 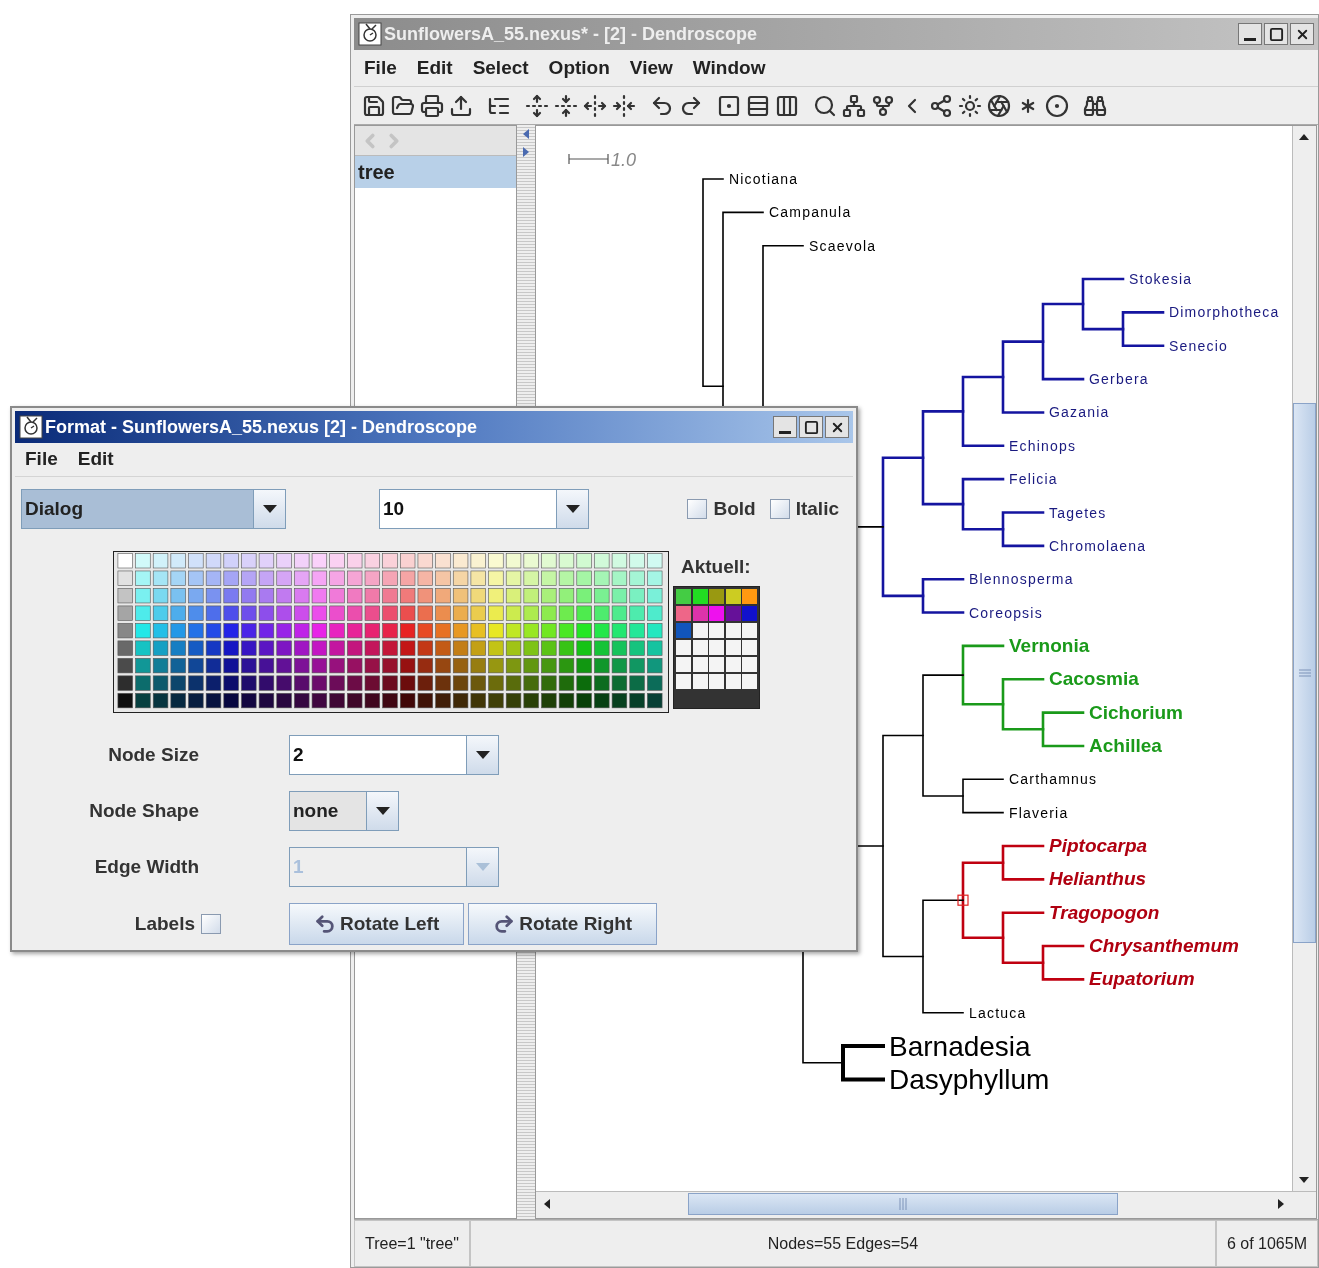 What do you see at coordinates (1266, 1243) in the screenshot?
I see `status-text: 6 of 1065M` at bounding box center [1266, 1243].